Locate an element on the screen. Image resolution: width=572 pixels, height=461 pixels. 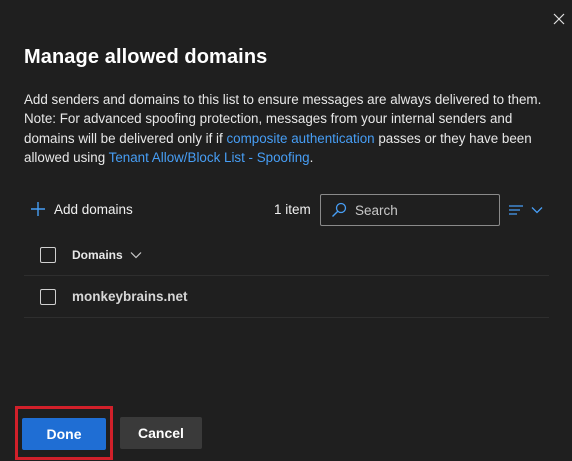
table-row: monkeybrains.net is located at coordinates (286, 297).